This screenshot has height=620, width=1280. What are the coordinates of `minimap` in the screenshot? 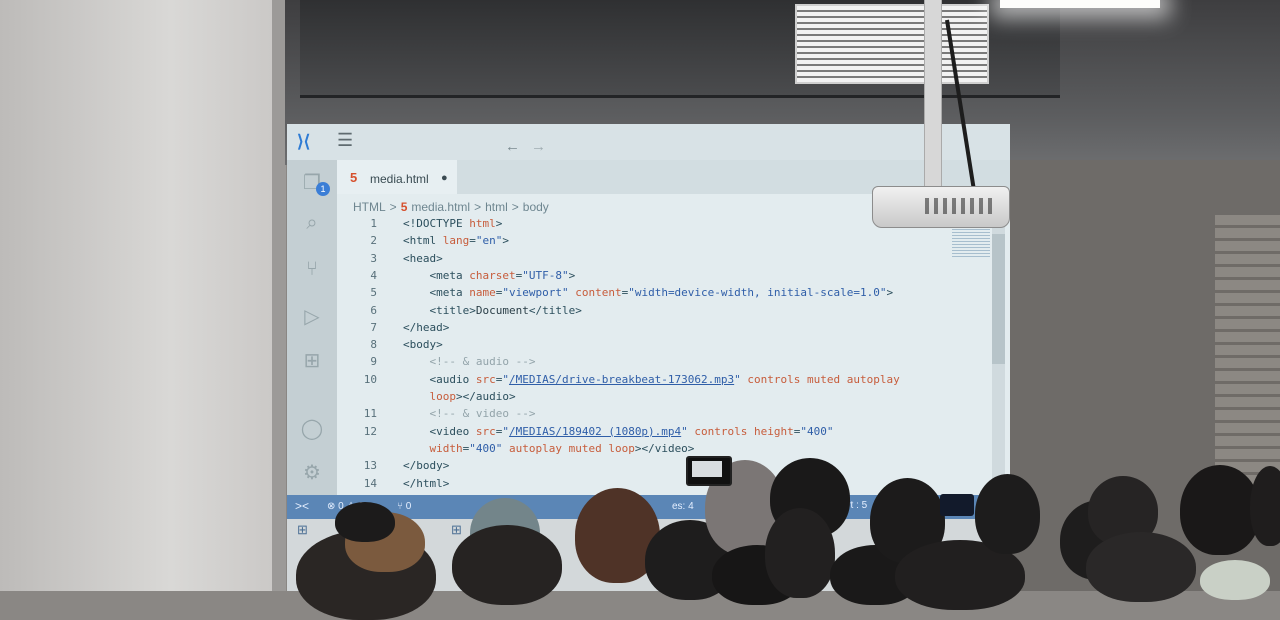 It's located at (971, 244).